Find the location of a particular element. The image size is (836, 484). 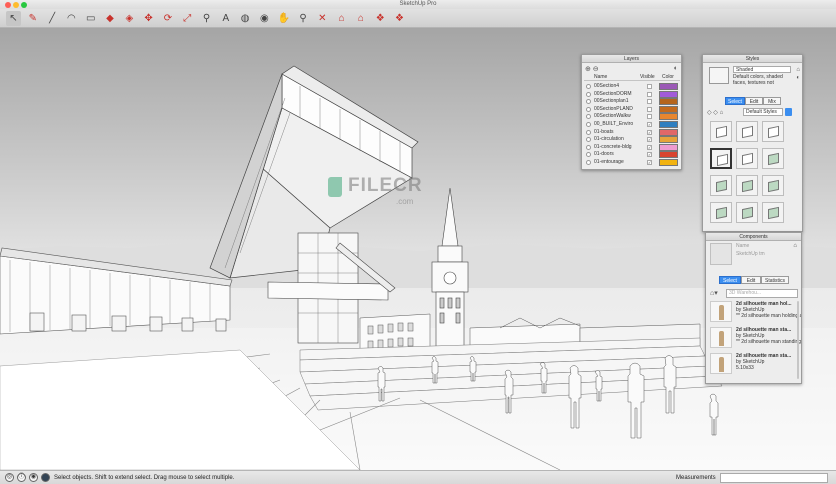

zoom-tool-icon: ⚲ is located at coordinates (303, 18).